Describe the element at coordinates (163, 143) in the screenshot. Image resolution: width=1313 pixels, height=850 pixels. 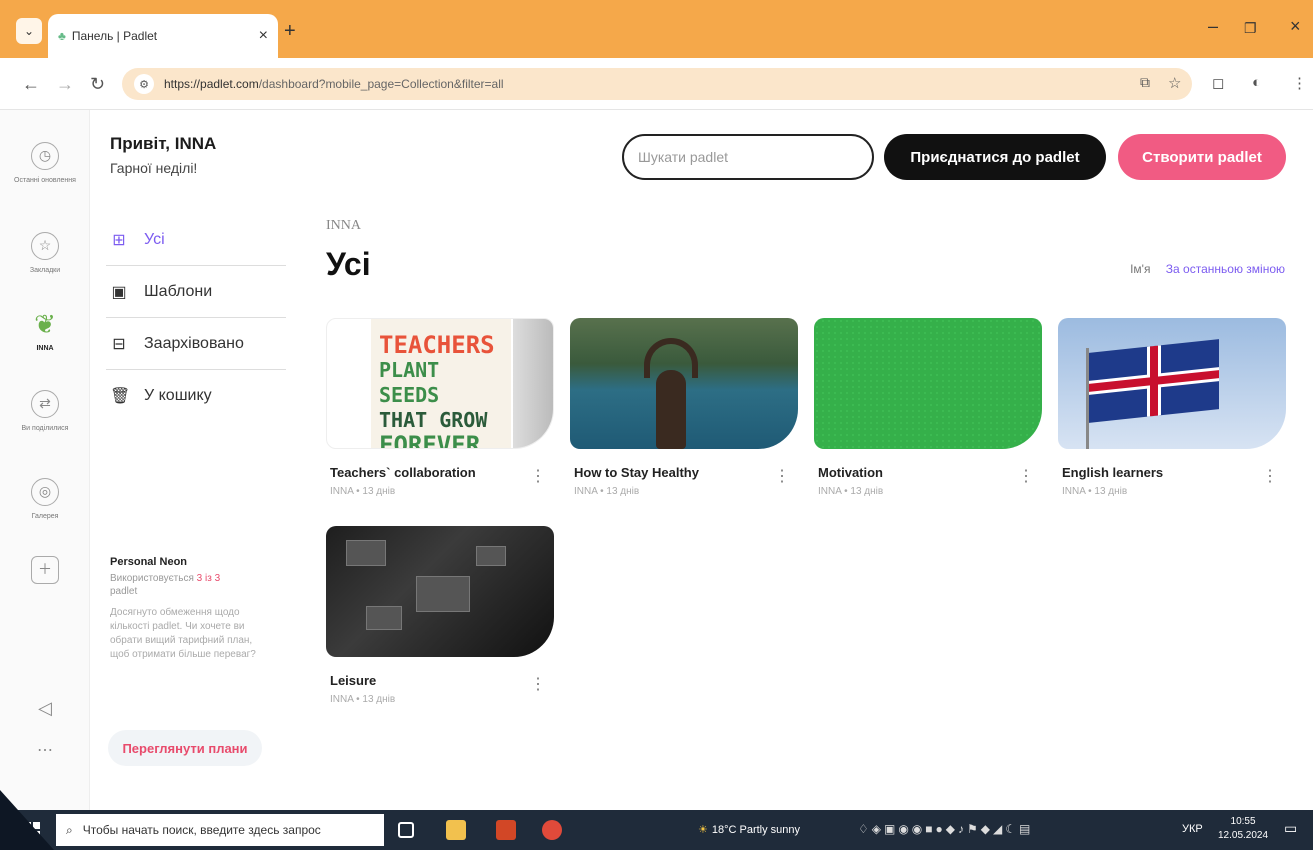
I see `greeting-hello: Привіт, INNA` at that location.